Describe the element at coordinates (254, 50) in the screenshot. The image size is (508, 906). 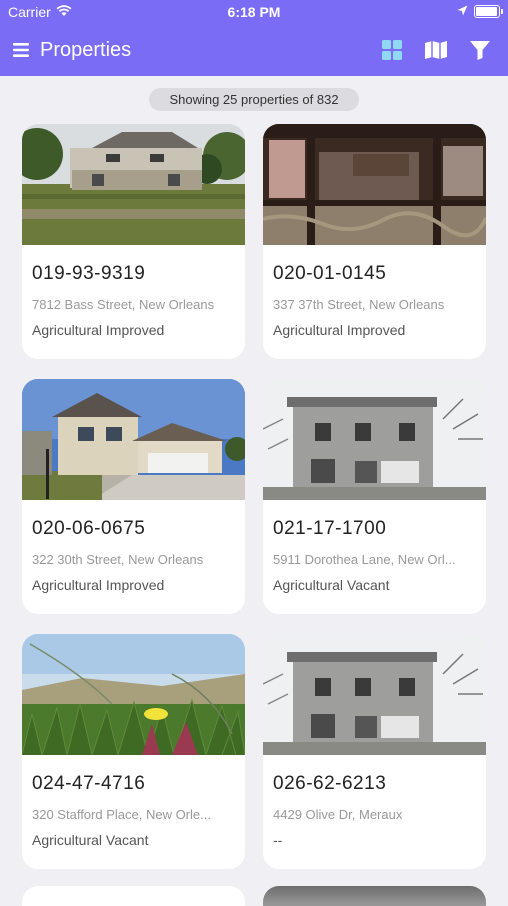
I see `nav-bar: Properties` at that location.